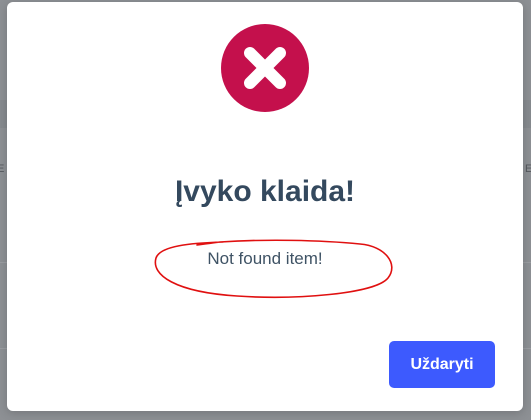 The width and height of the screenshot is (531, 420). What do you see at coordinates (265, 191) in the screenshot?
I see `dialog-title: Įvyko klaida!` at bounding box center [265, 191].